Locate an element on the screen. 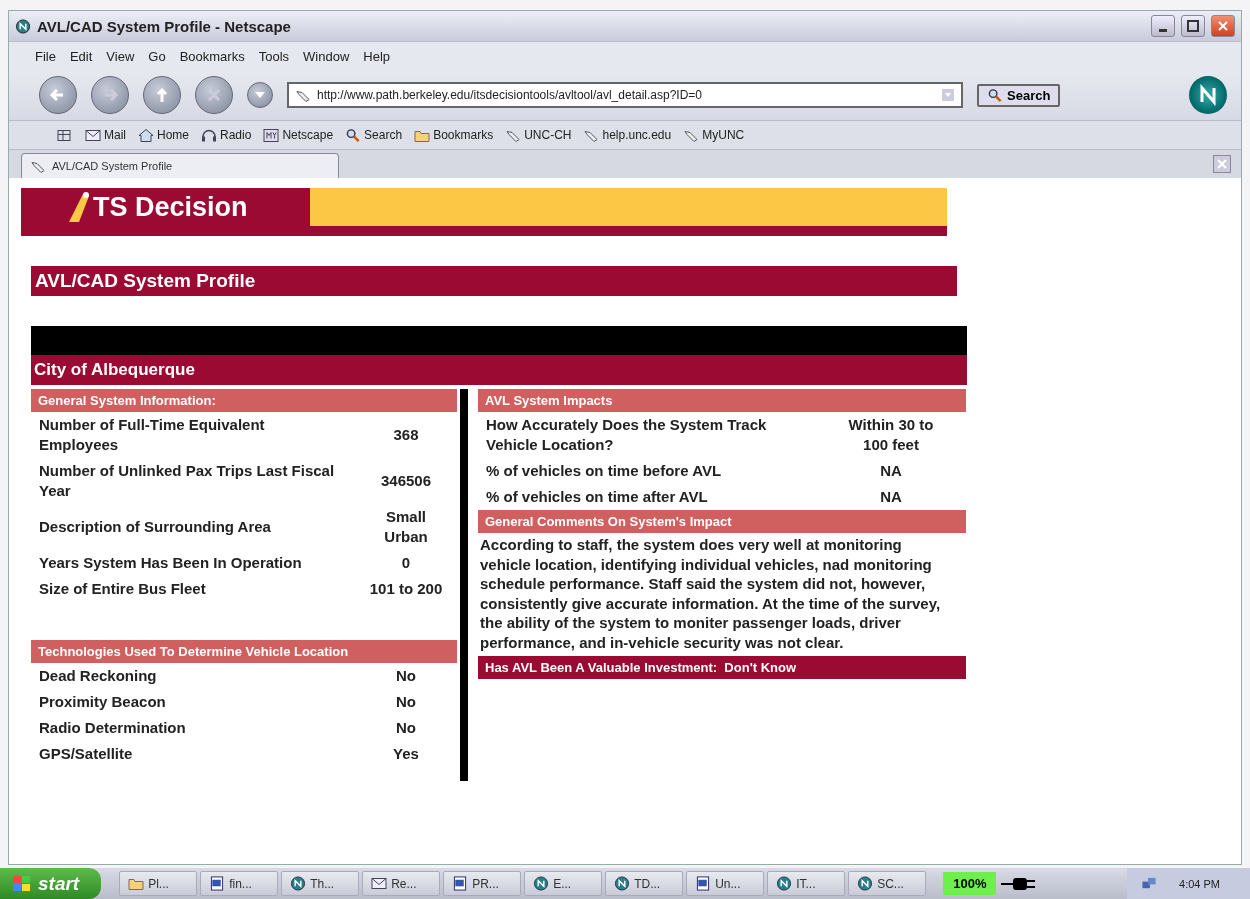 Image resolution: width=1250 pixels, height=899 pixels. comments-paragraph: According to staff, the system does very well at monitoring vehicle location, identifying individual vehicles, nad monitoring schedule performance. Staff said the system did not, however, consistently give accurate information. At the time of the survey, the ability of the system to moniter passenger loads, driver performance, and in-vehicle security was not clear. is located at coordinates (710, 594).